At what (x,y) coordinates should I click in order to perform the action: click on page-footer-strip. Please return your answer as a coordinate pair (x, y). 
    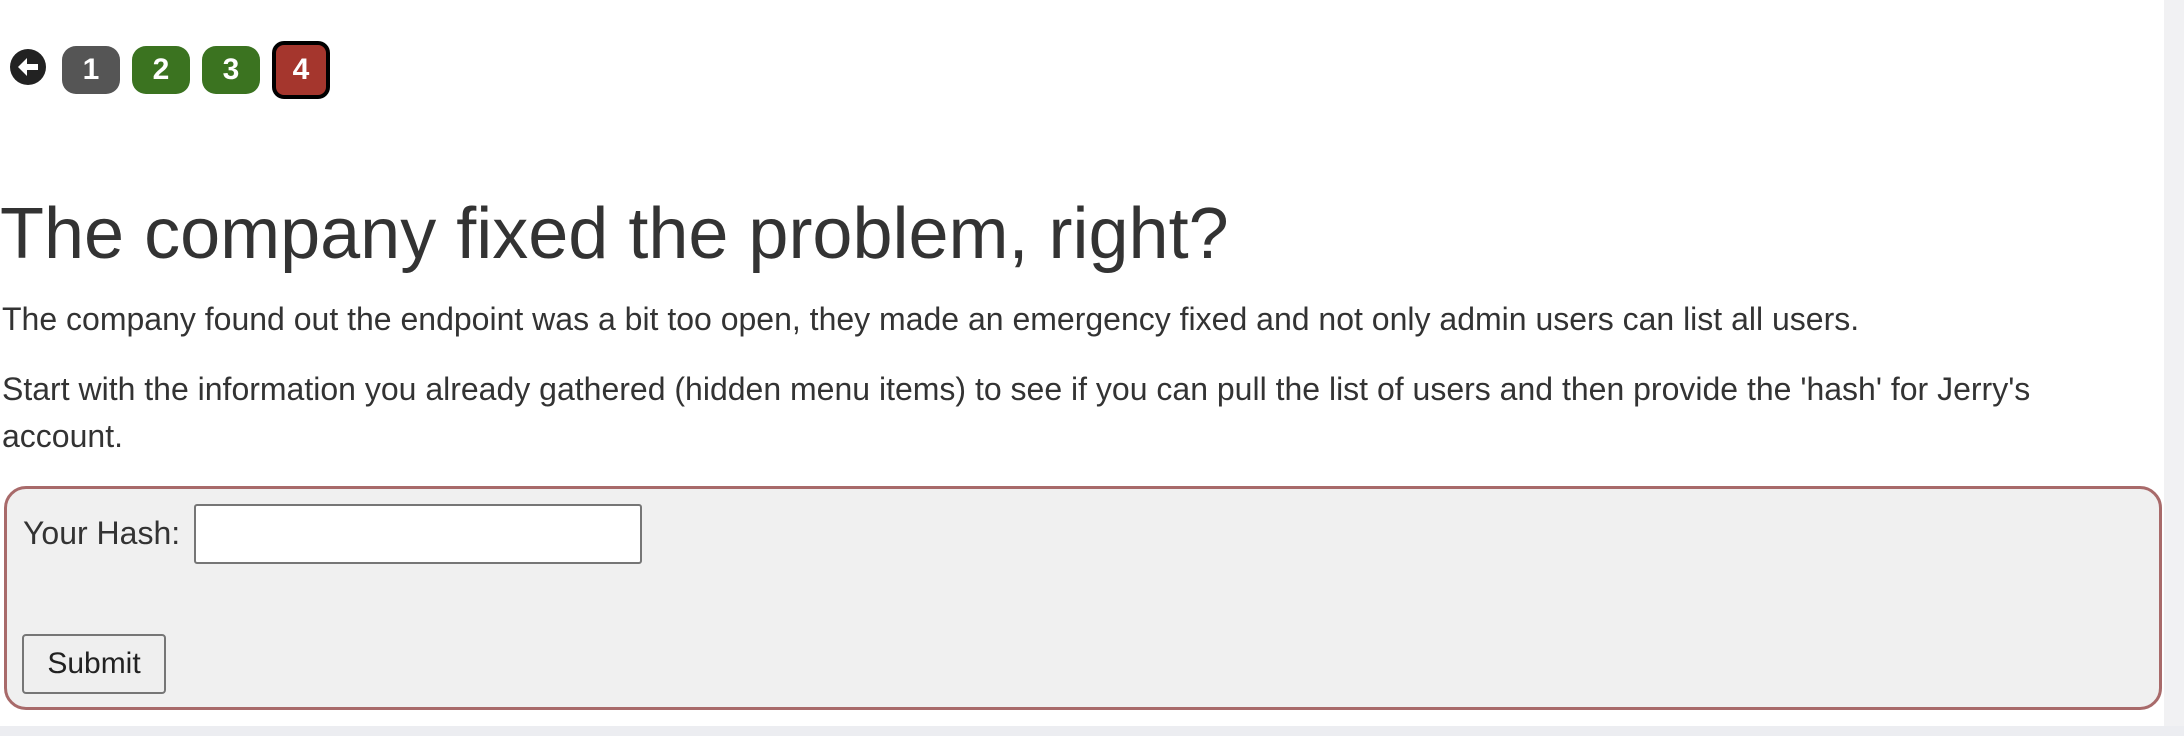
    Looking at the image, I should click on (1092, 731).